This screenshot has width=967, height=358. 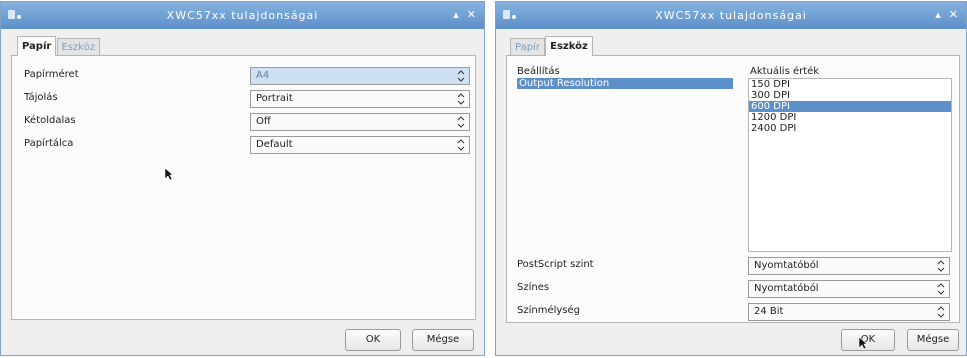 I want to click on color-value: Nyomtatóból, so click(x=786, y=288).